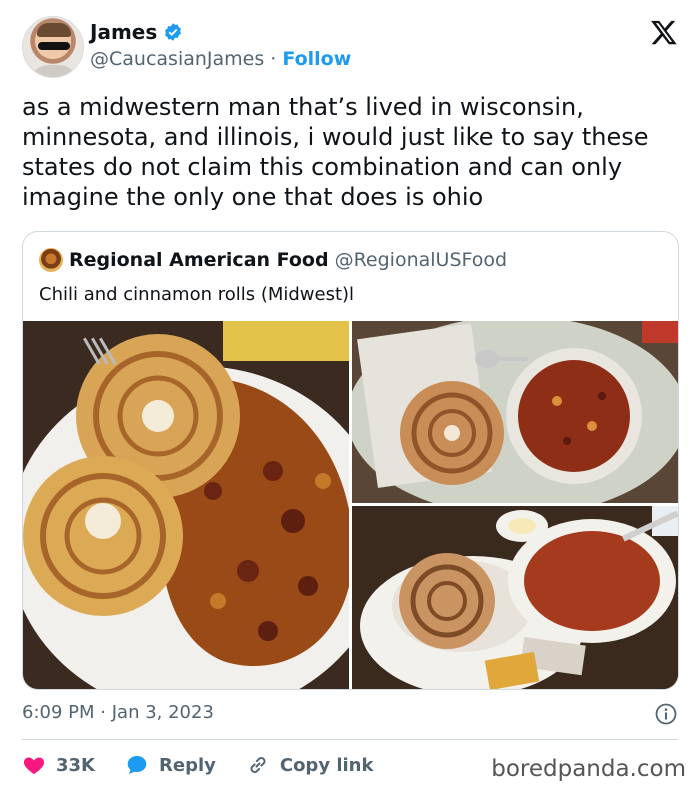 Image resolution: width=700 pixels, height=792 pixels. I want to click on avatar-sunglasses, so click(54, 46).